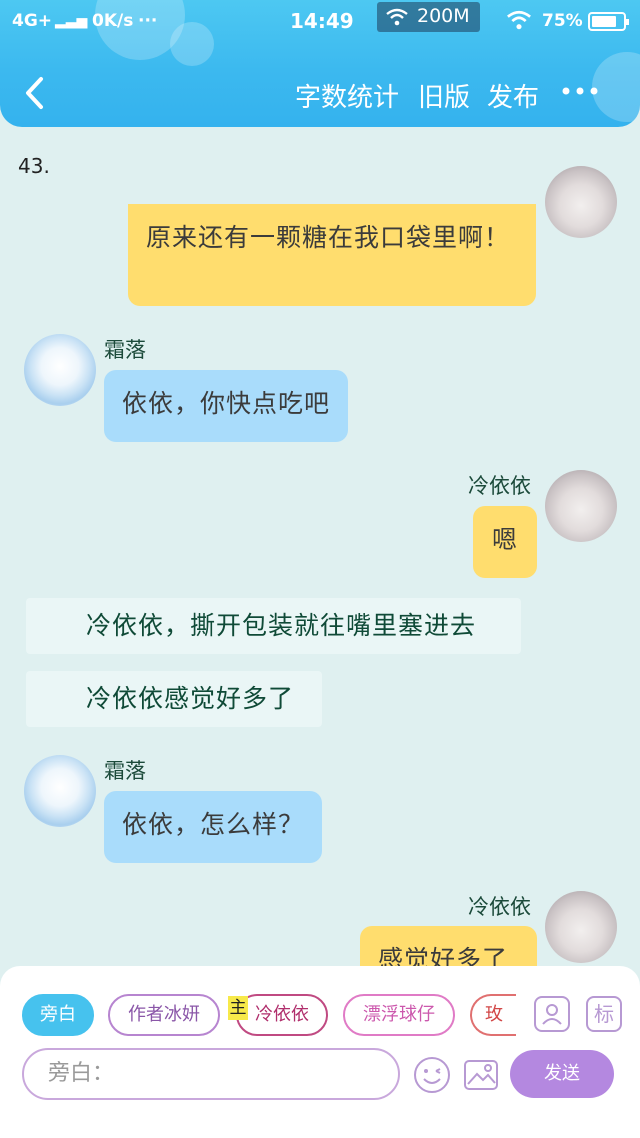 The image size is (640, 1138). Describe the element at coordinates (562, 21) in the screenshot. I see `battery-percent: 75%` at that location.